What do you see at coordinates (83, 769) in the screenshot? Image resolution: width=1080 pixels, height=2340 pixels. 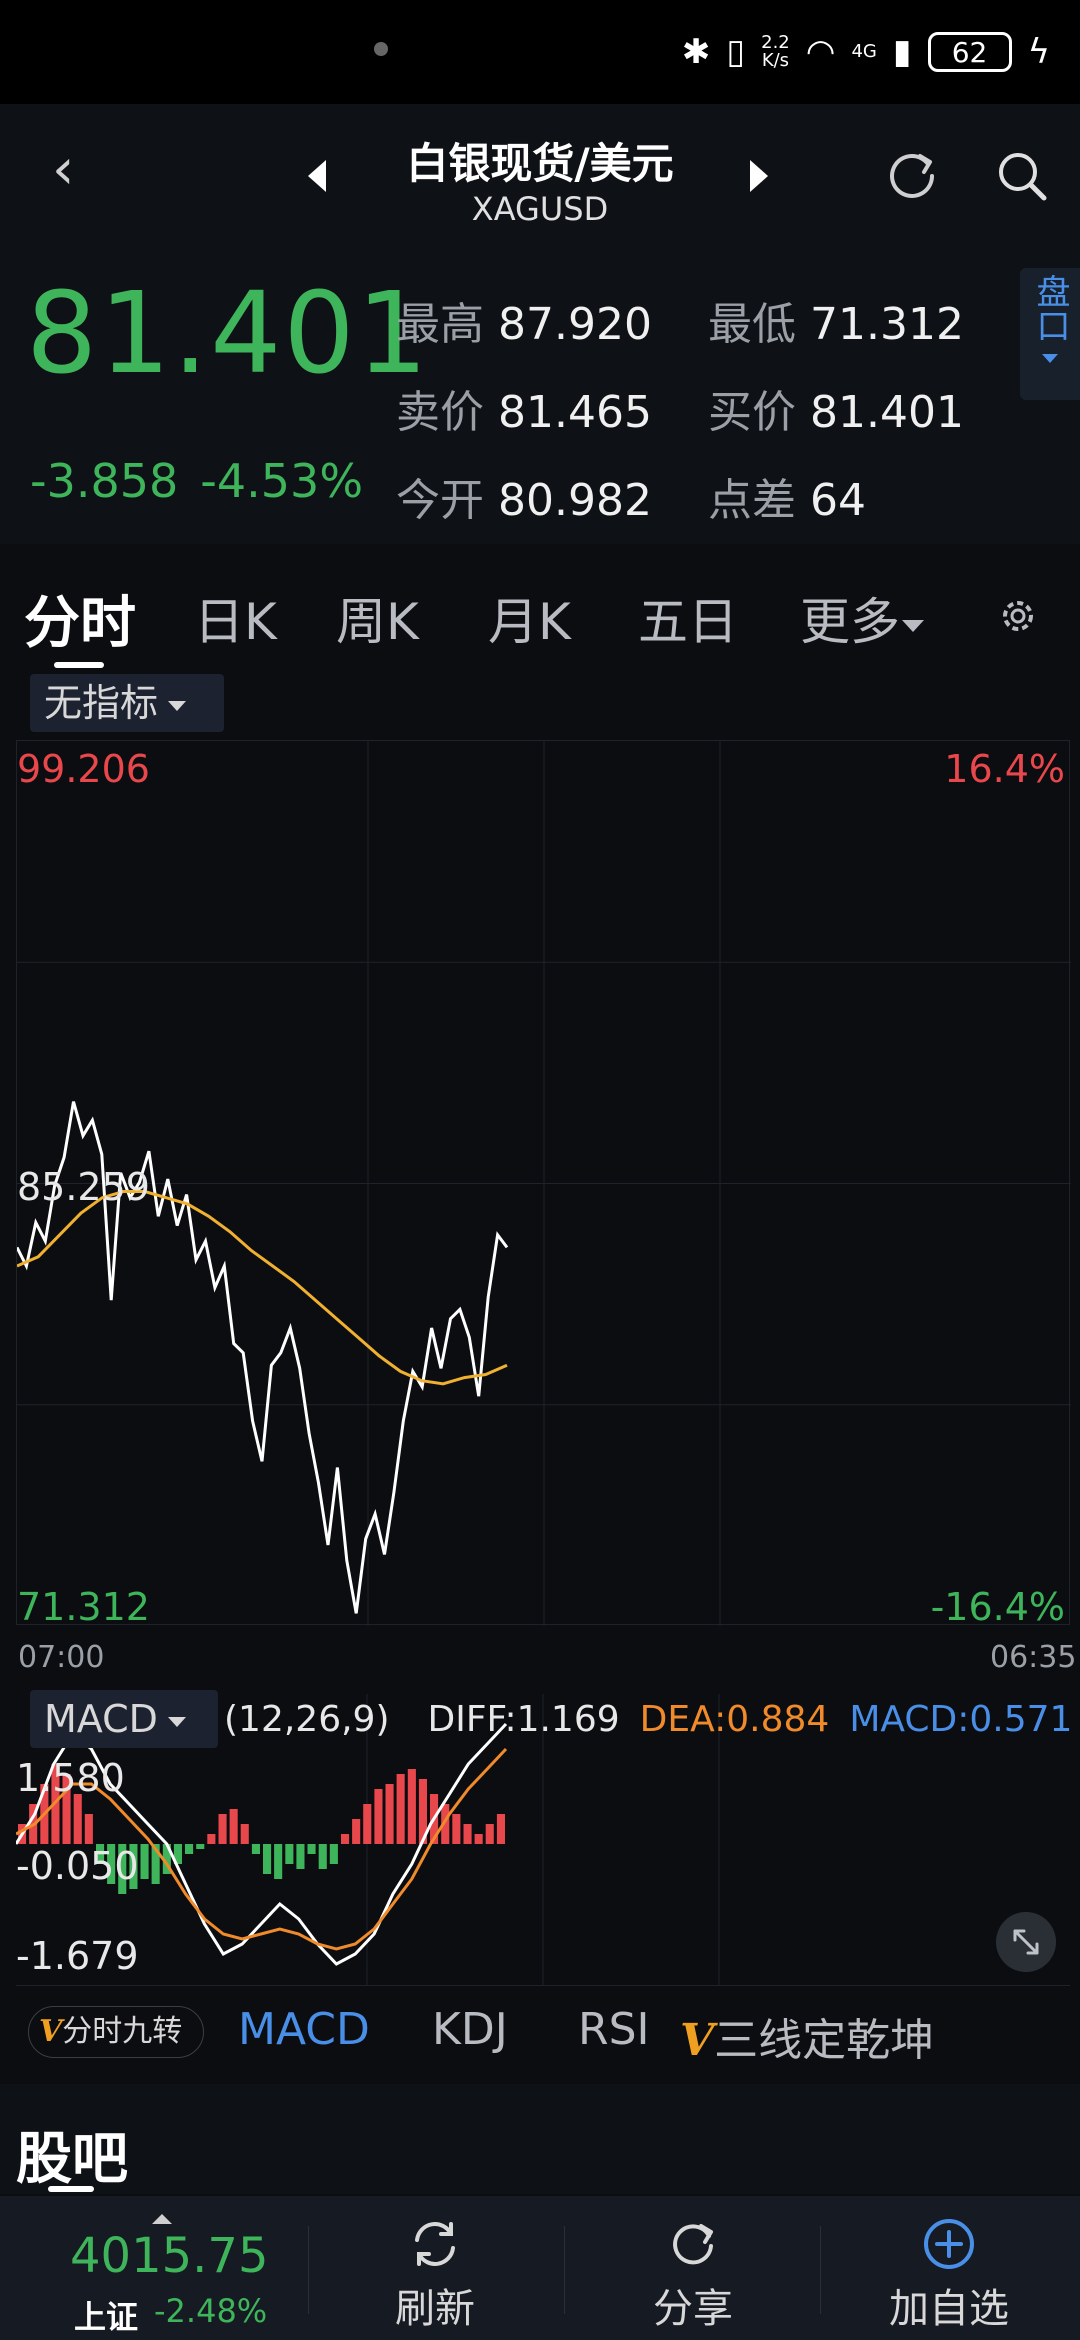 I see `y-axis-top: 99.206` at bounding box center [83, 769].